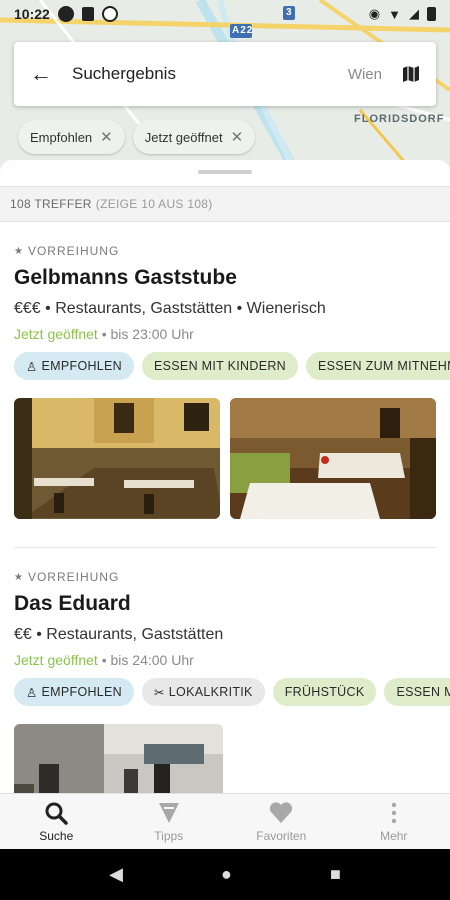  I want to click on home-circle-icon: ●, so click(226, 874).